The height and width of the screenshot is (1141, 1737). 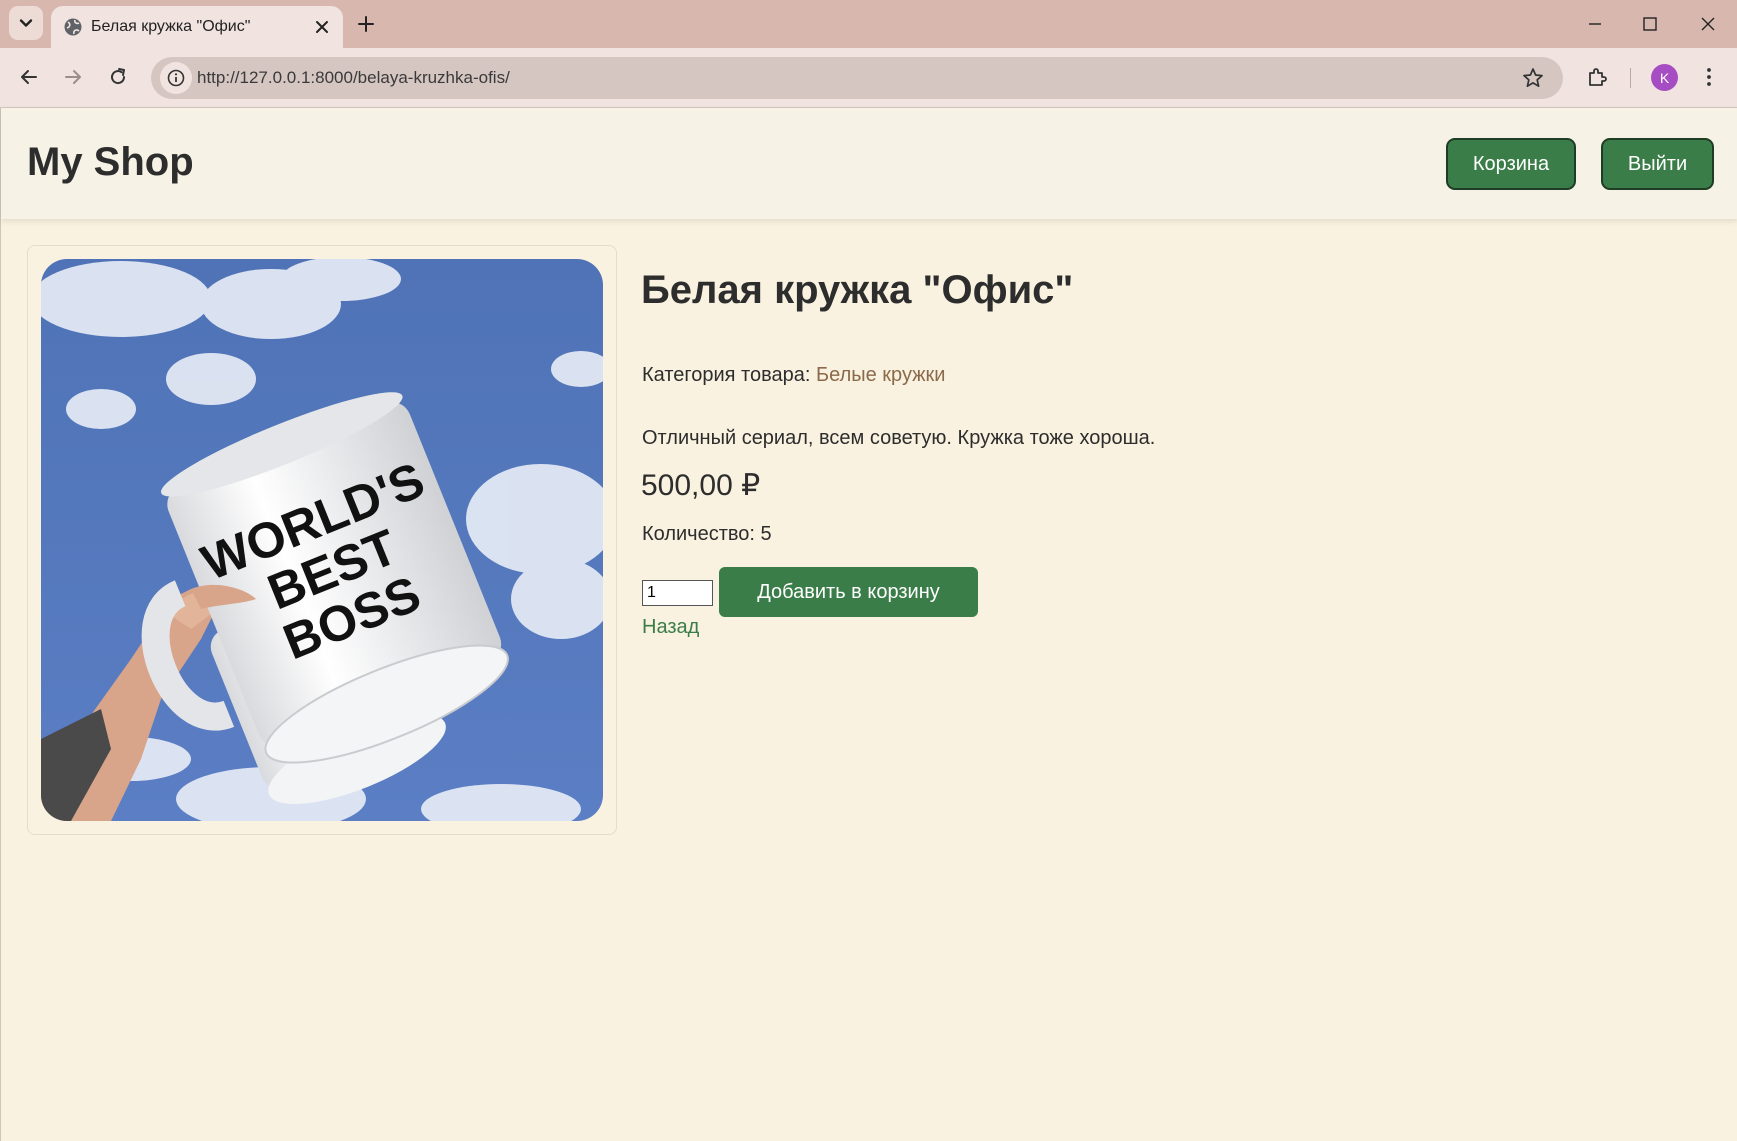 I want to click on site-header: My Shop Корзина Выйти, so click(x=869, y=163).